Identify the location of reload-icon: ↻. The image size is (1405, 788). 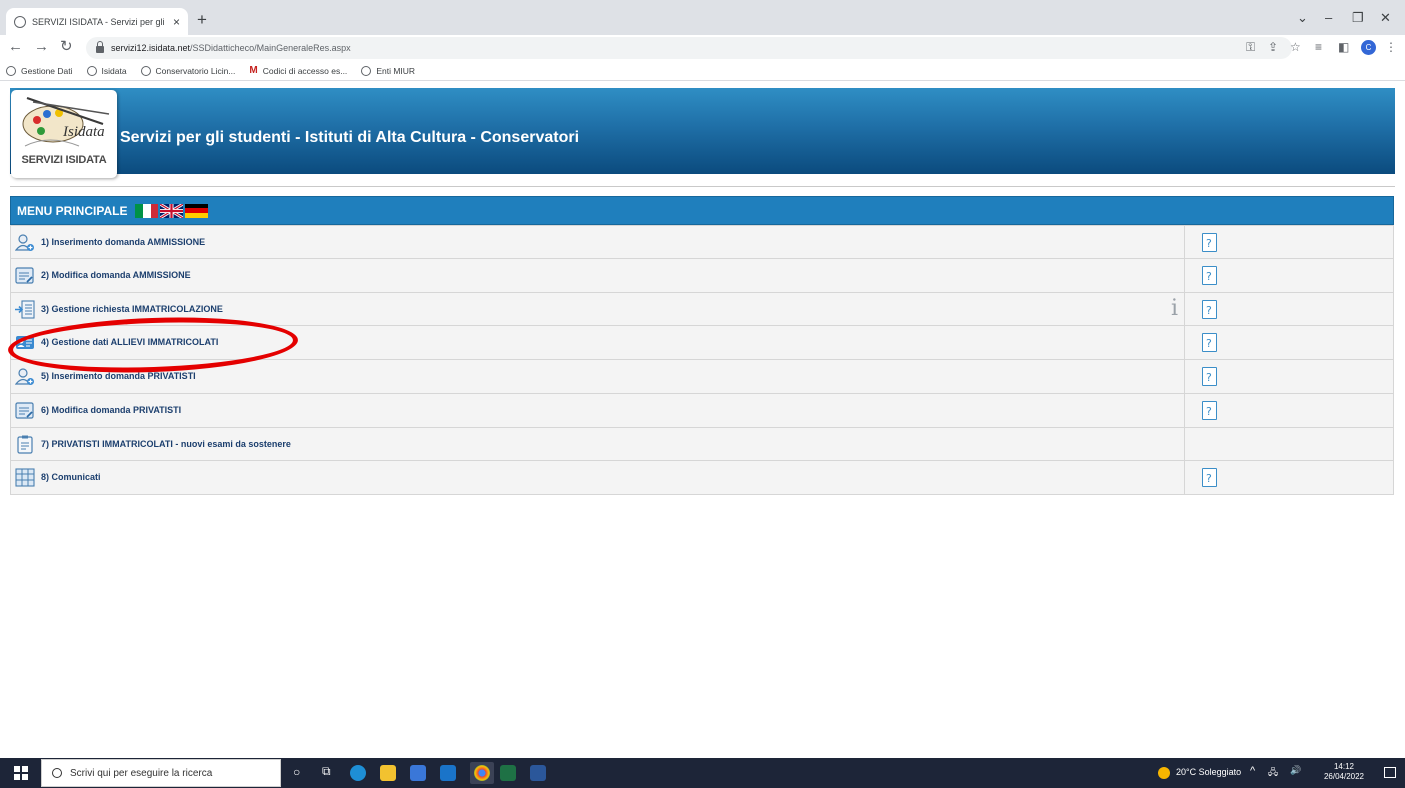
(66, 47).